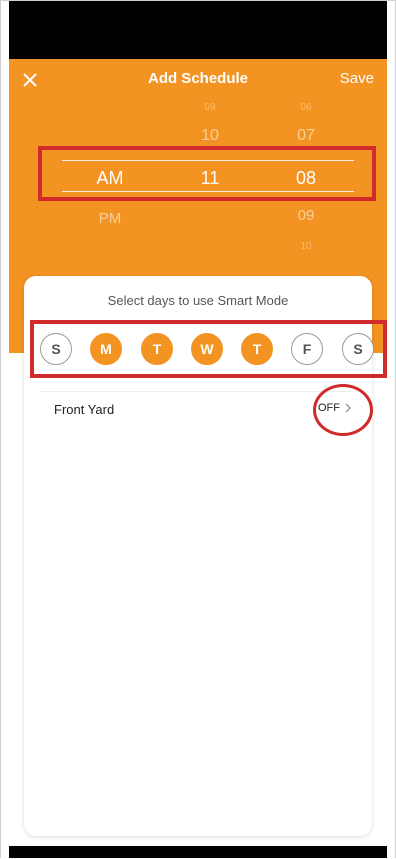 This screenshot has height=859, width=396. Describe the element at coordinates (306, 215) in the screenshot. I see `minute-below: 09` at that location.